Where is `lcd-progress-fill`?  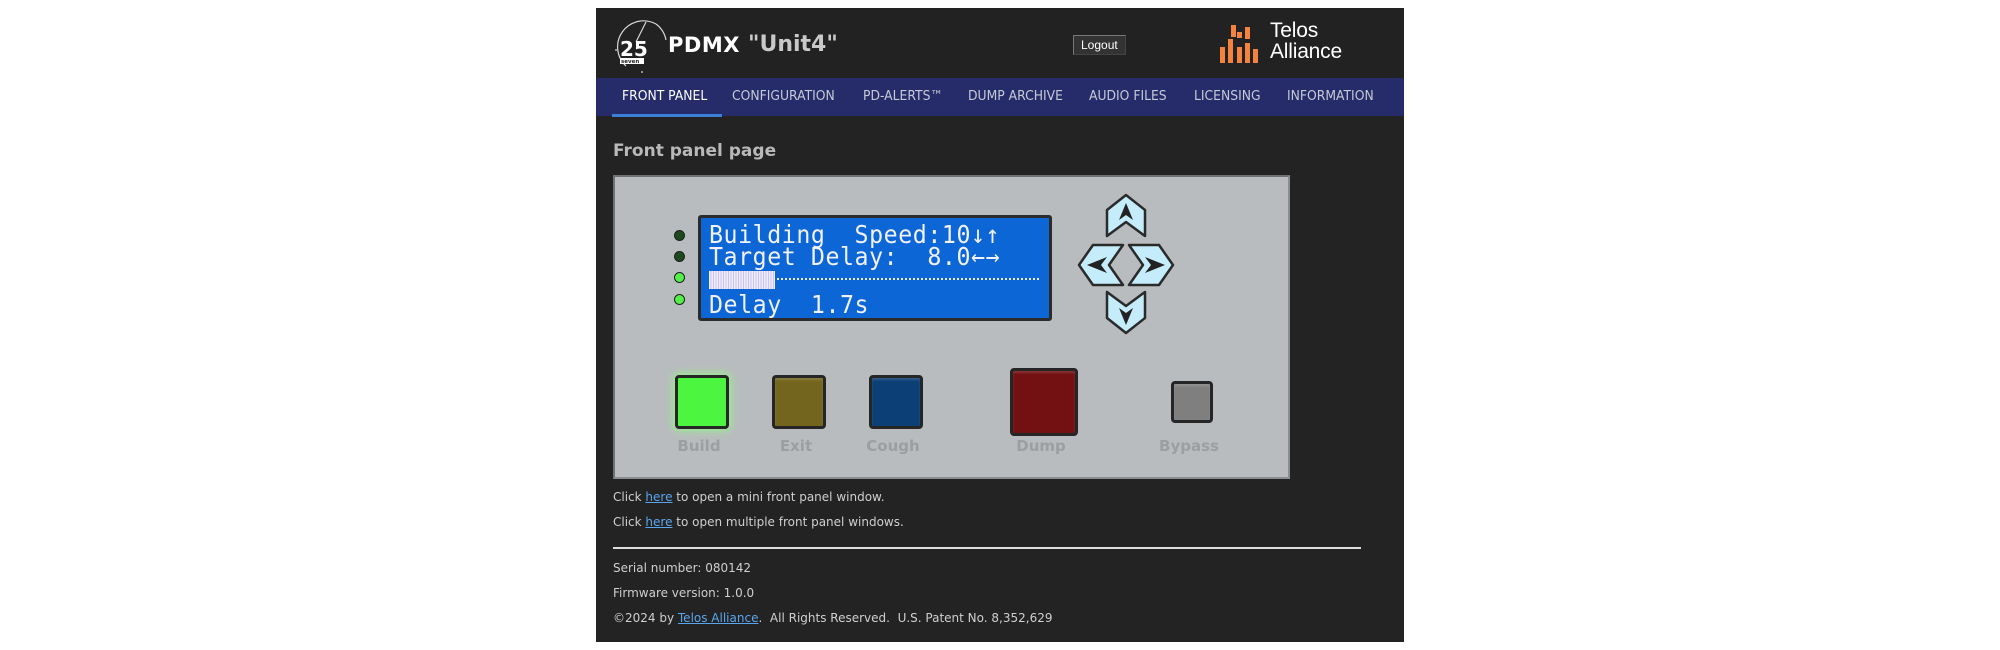 lcd-progress-fill is located at coordinates (742, 280).